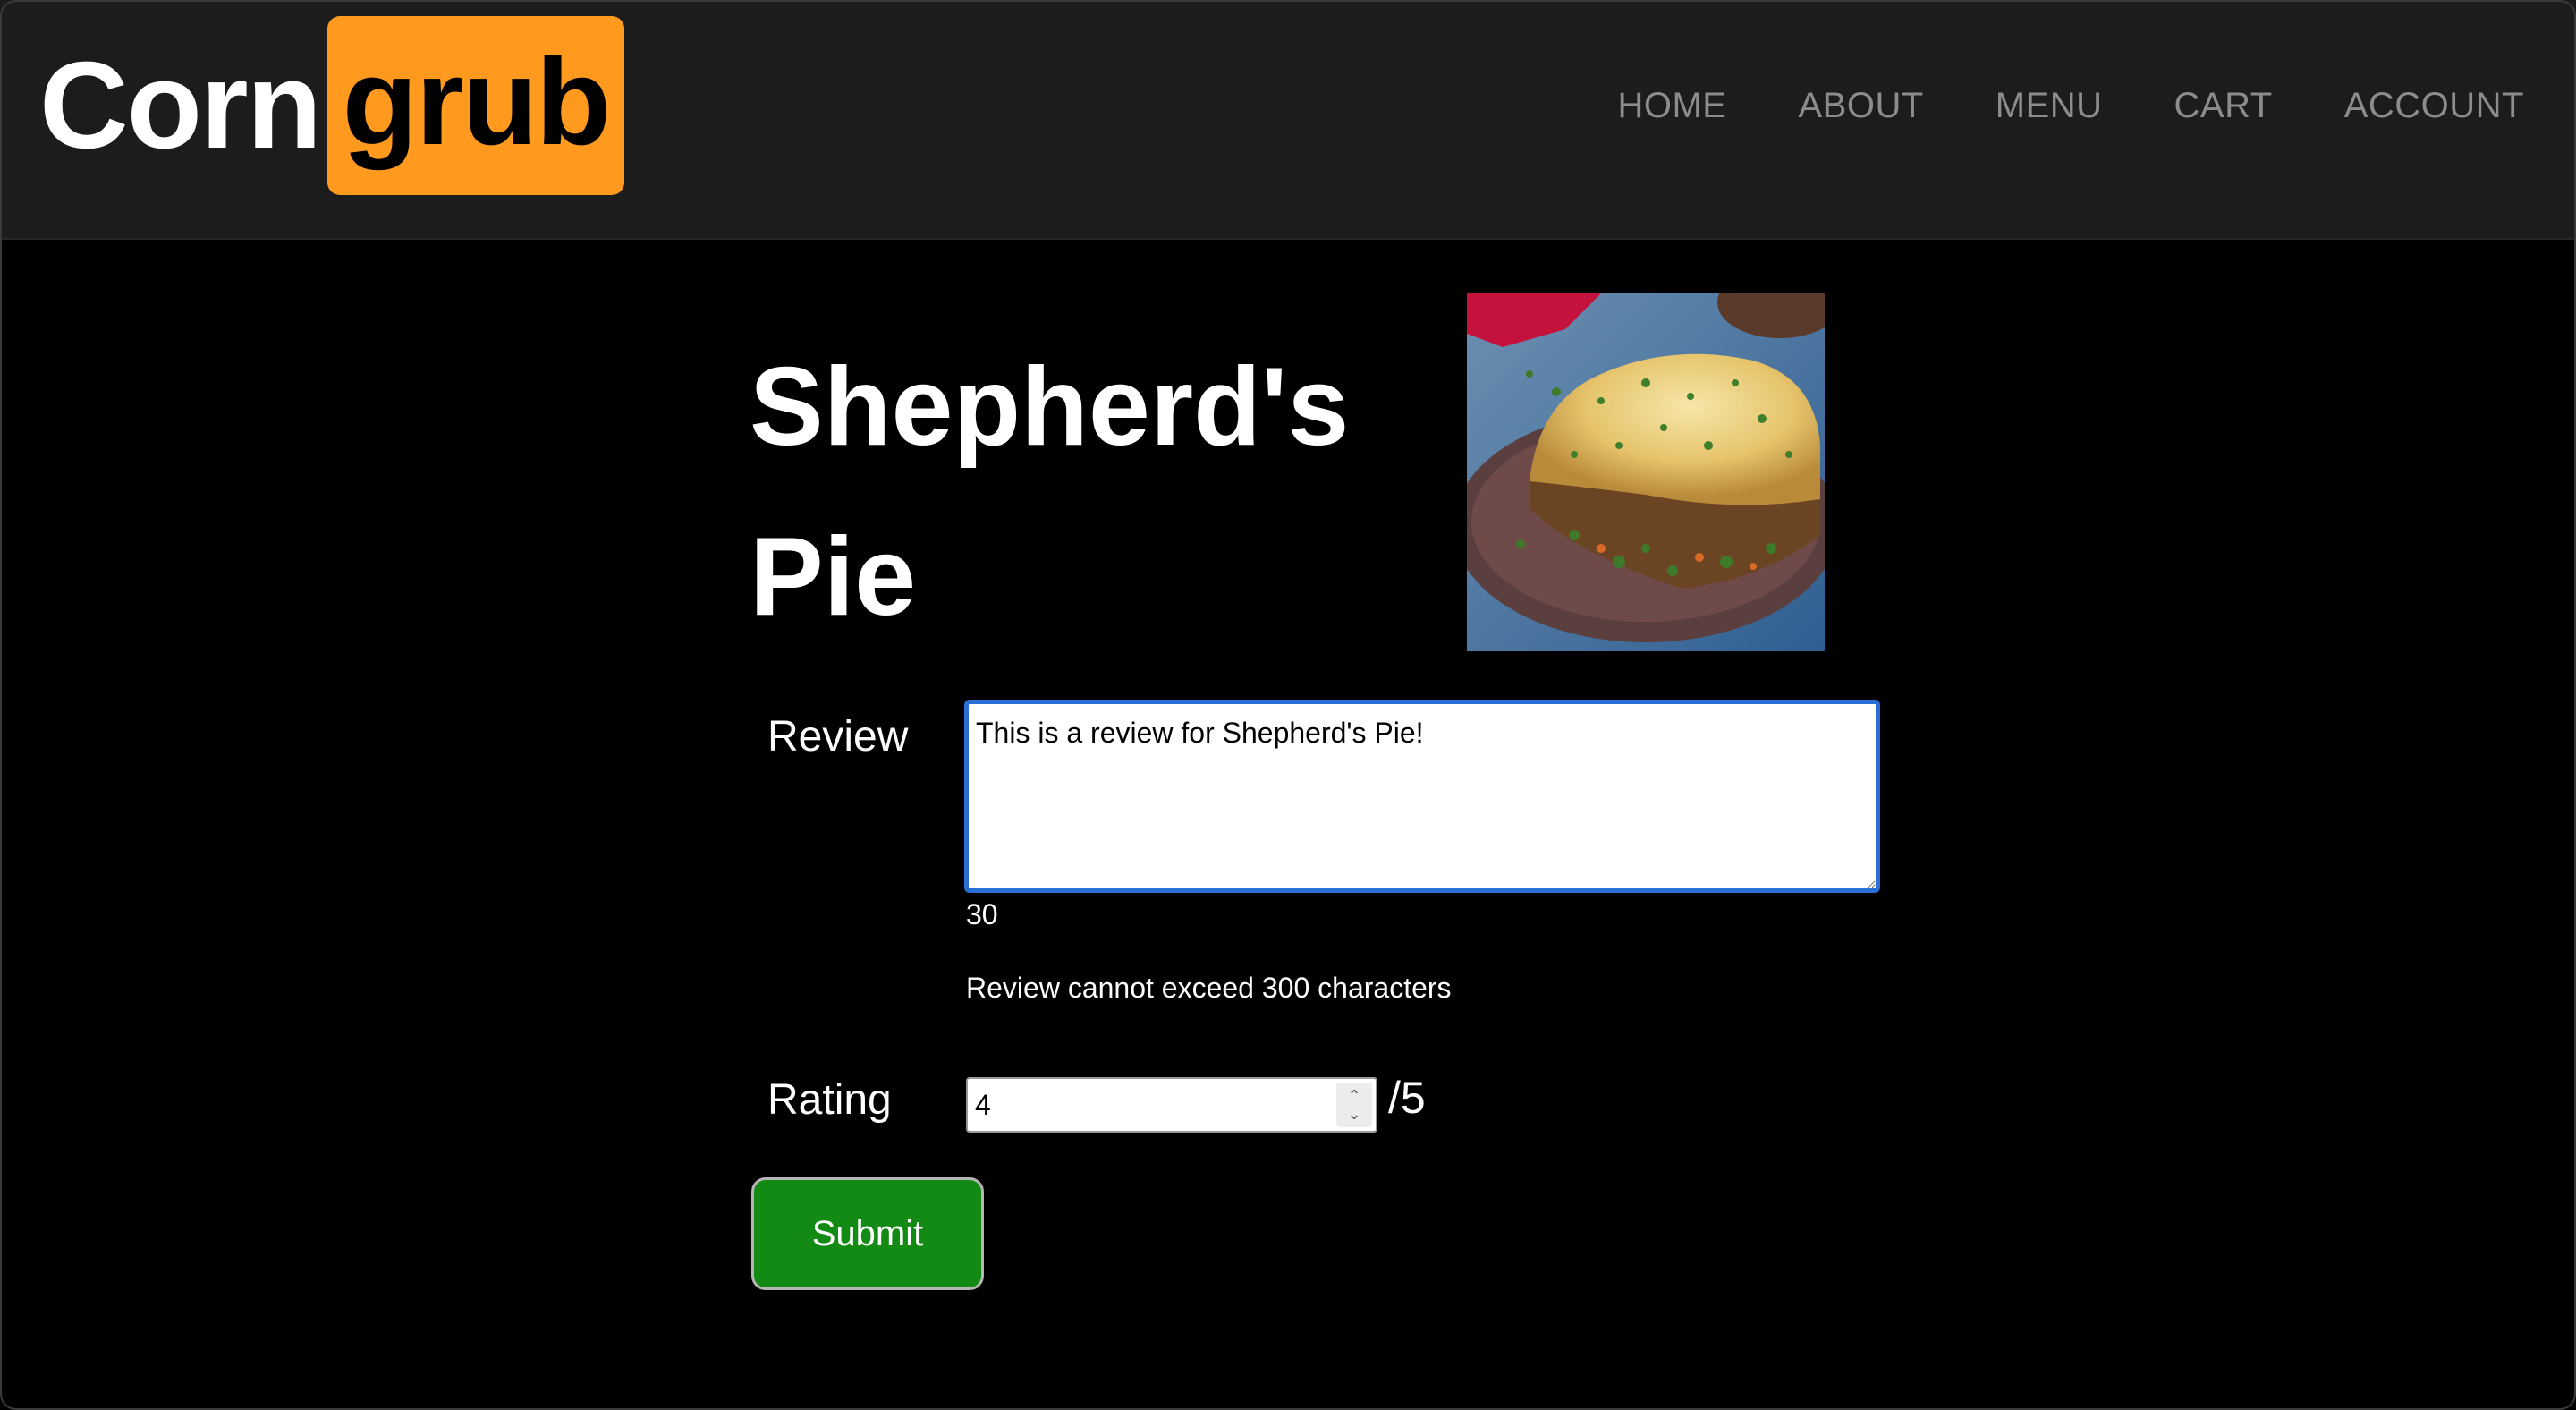  Describe the element at coordinates (1422, 797) in the screenshot. I see `review-textarea: This is a review for Shepherd's Pie!` at that location.